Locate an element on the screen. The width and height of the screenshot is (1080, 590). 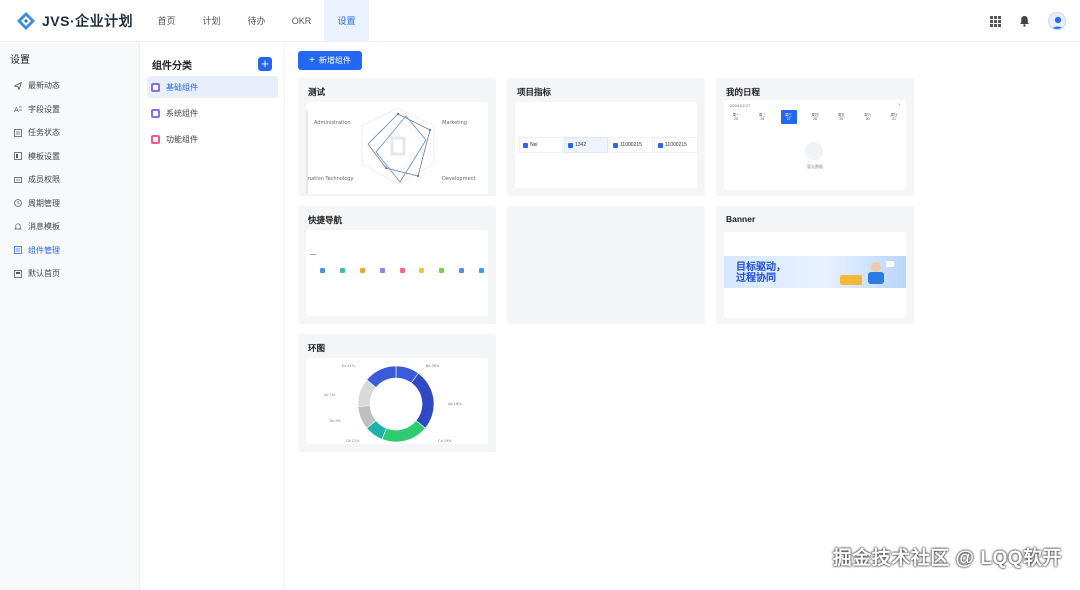
sidebar-item-label: 周期管理 is located at coordinates (44, 203).